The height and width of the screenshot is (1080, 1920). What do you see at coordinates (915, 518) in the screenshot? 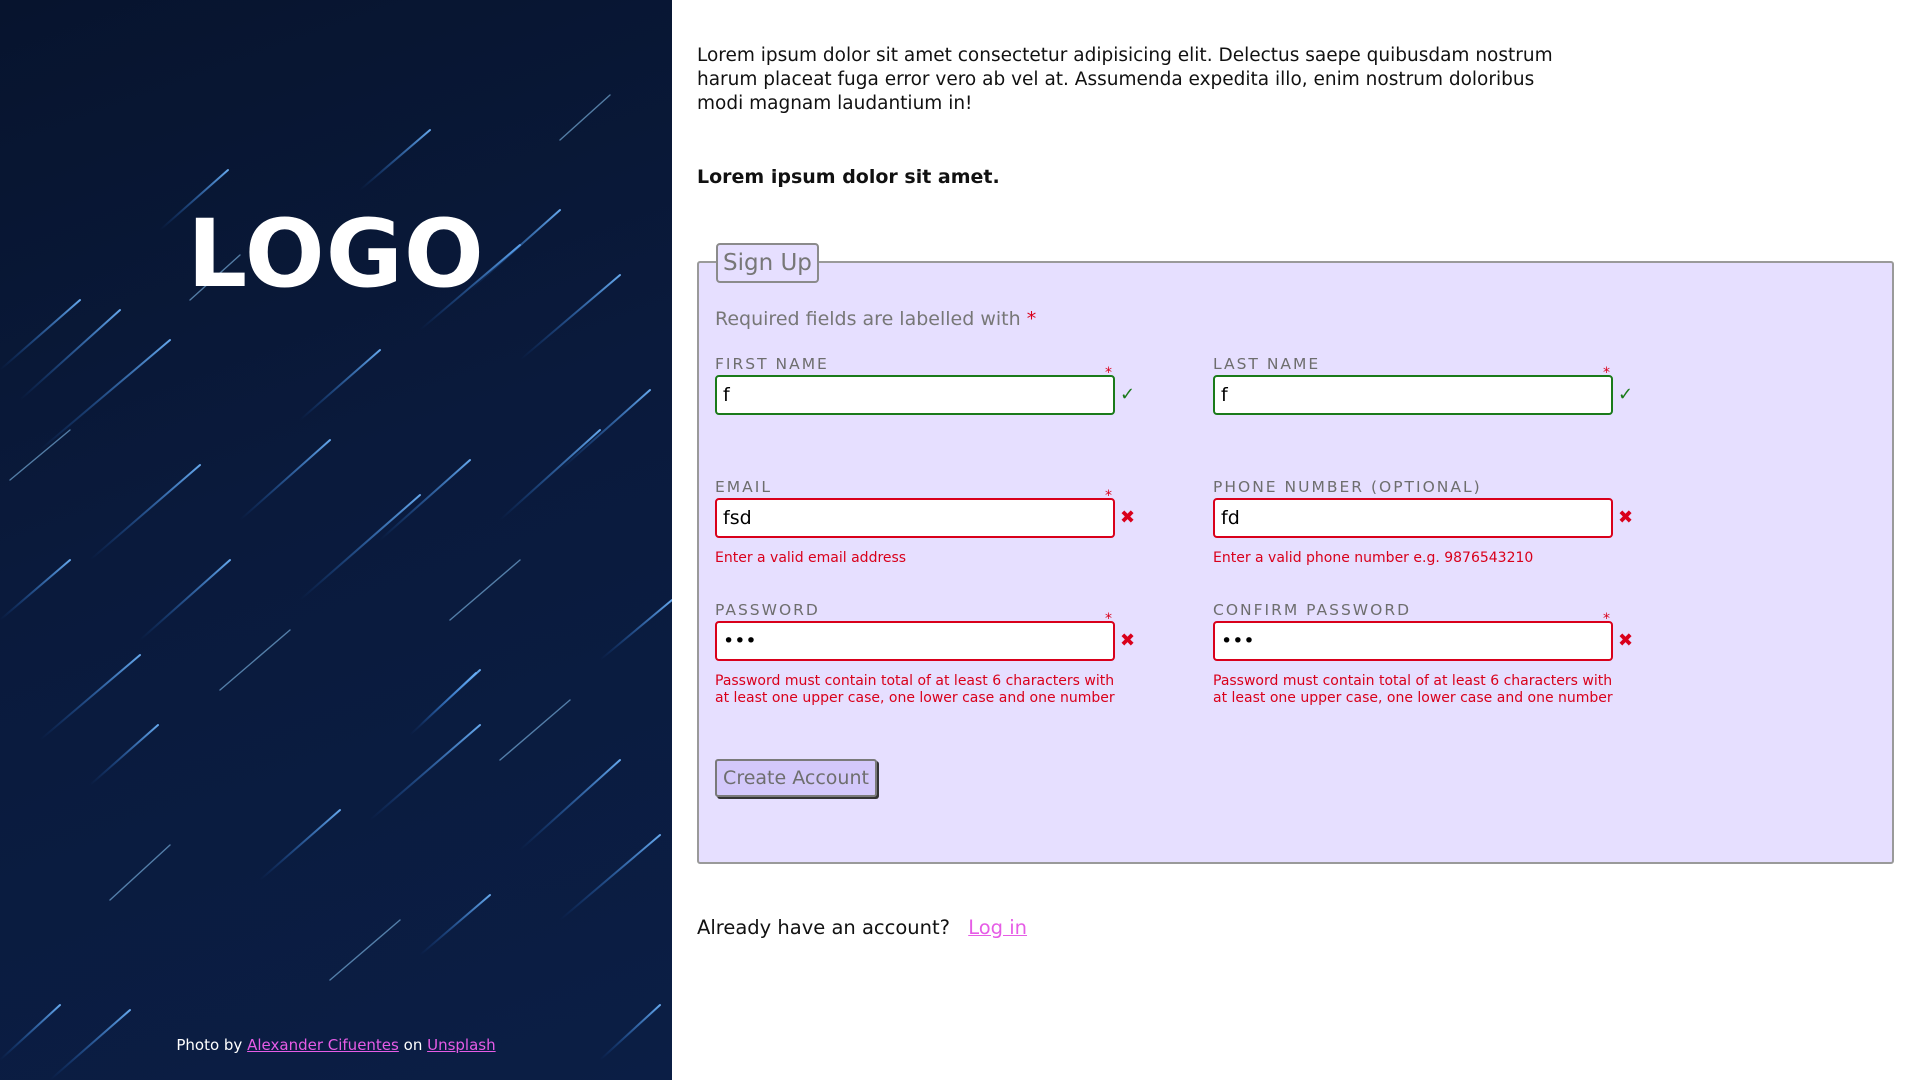
I see `email-input` at bounding box center [915, 518].